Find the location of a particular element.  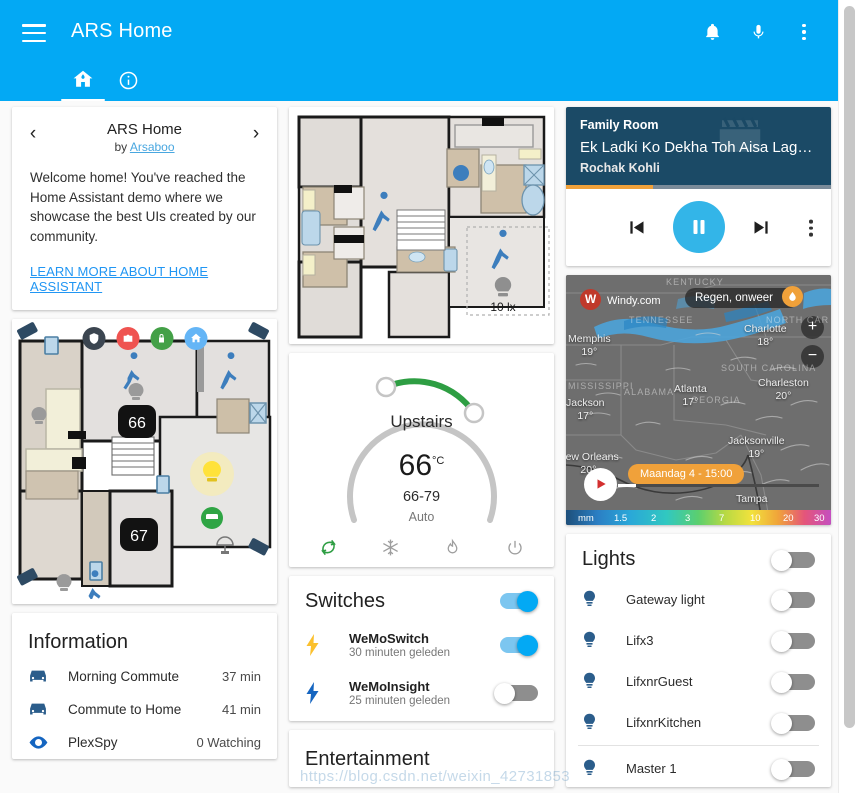

lux-label: 10 lx is located at coordinates (502, 307).